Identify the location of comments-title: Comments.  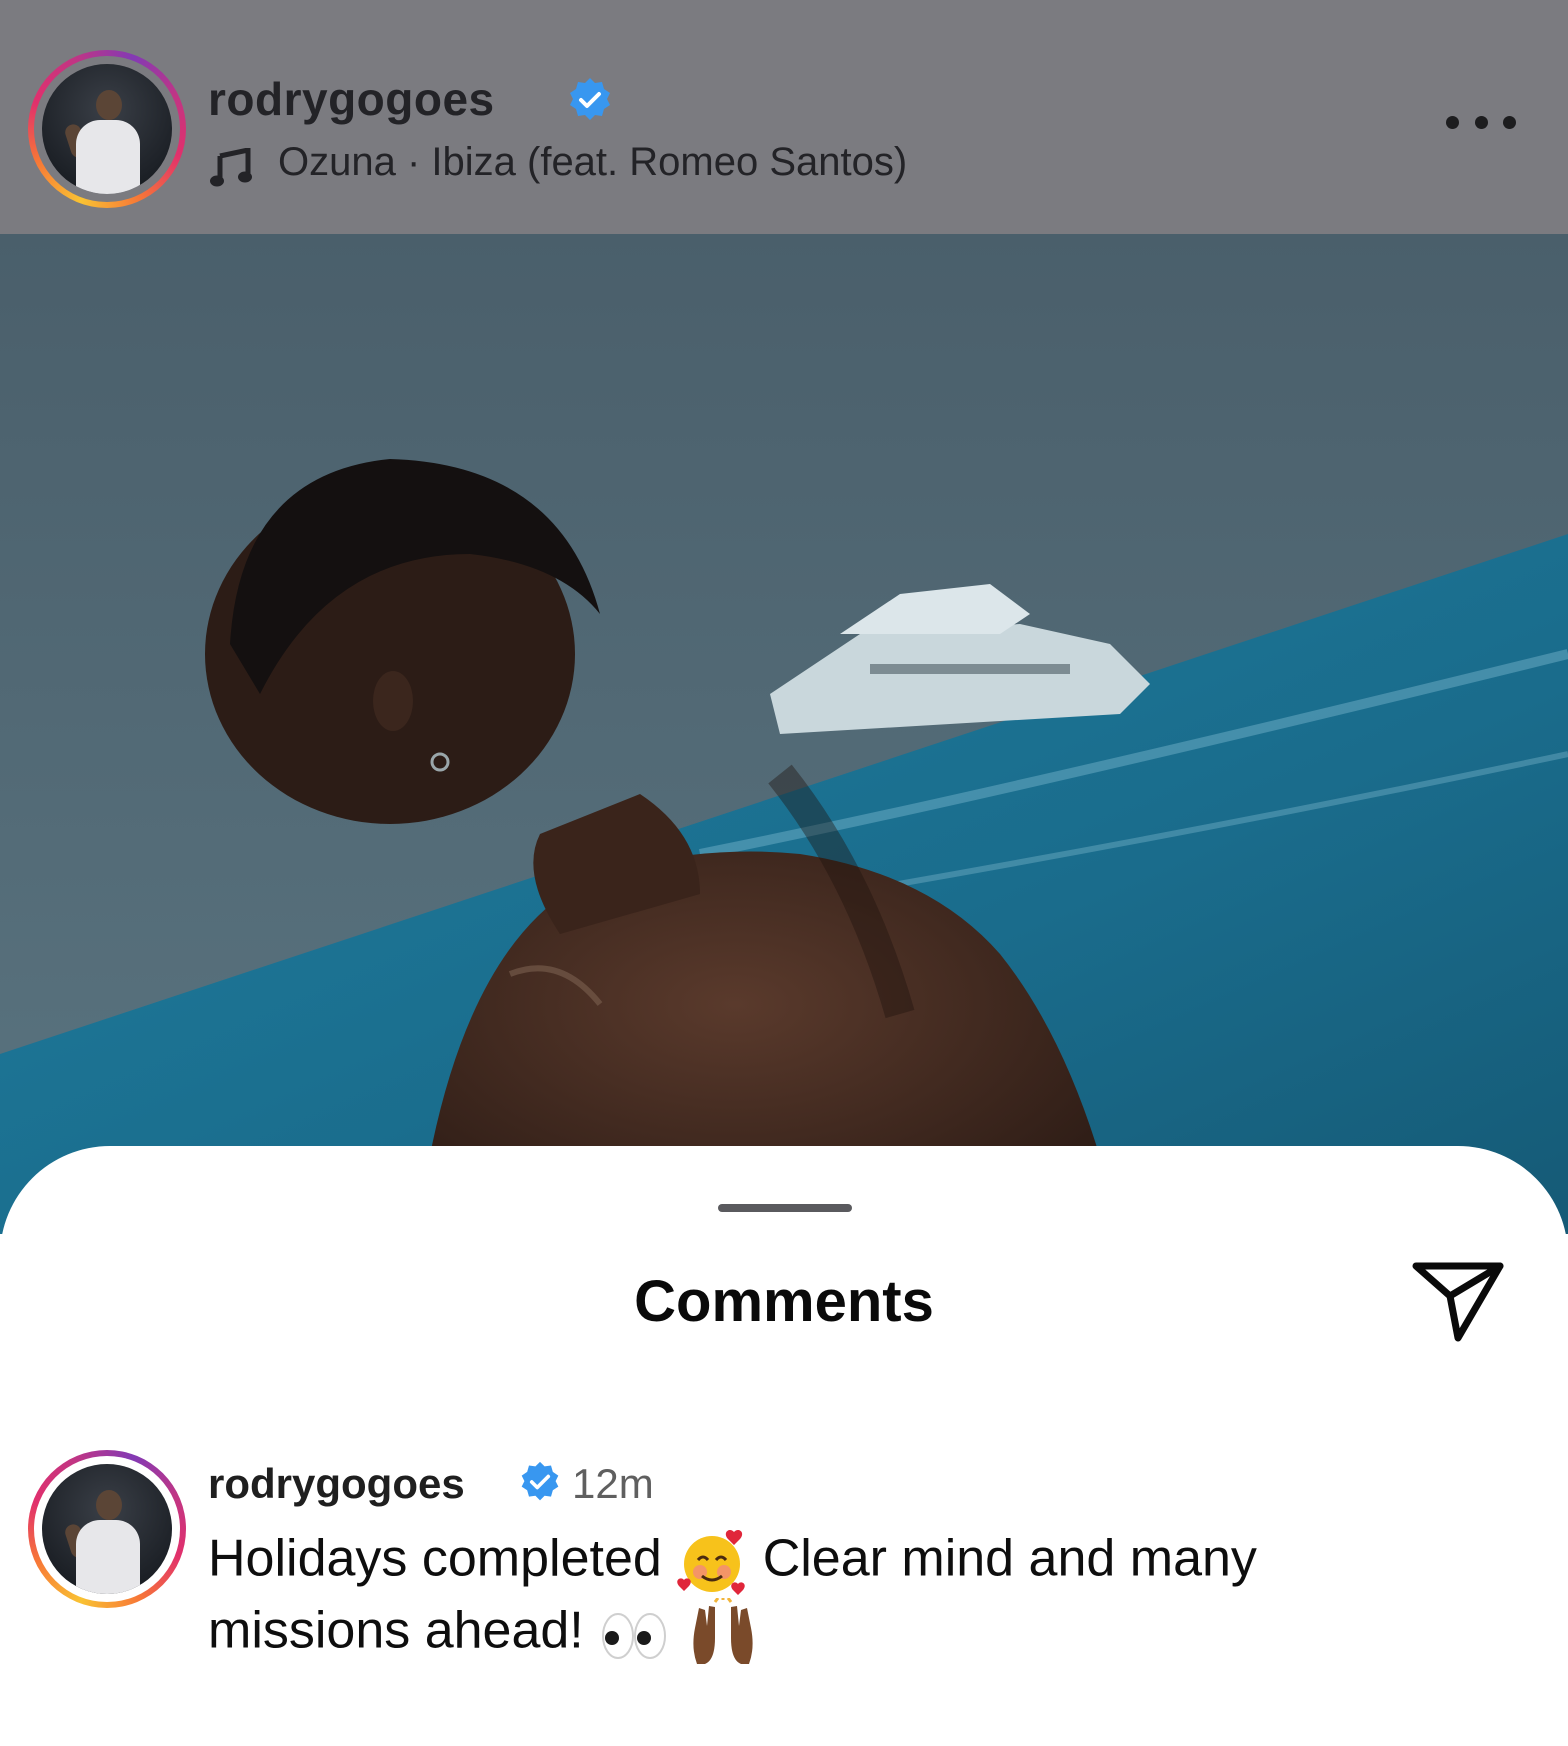
(784, 1301).